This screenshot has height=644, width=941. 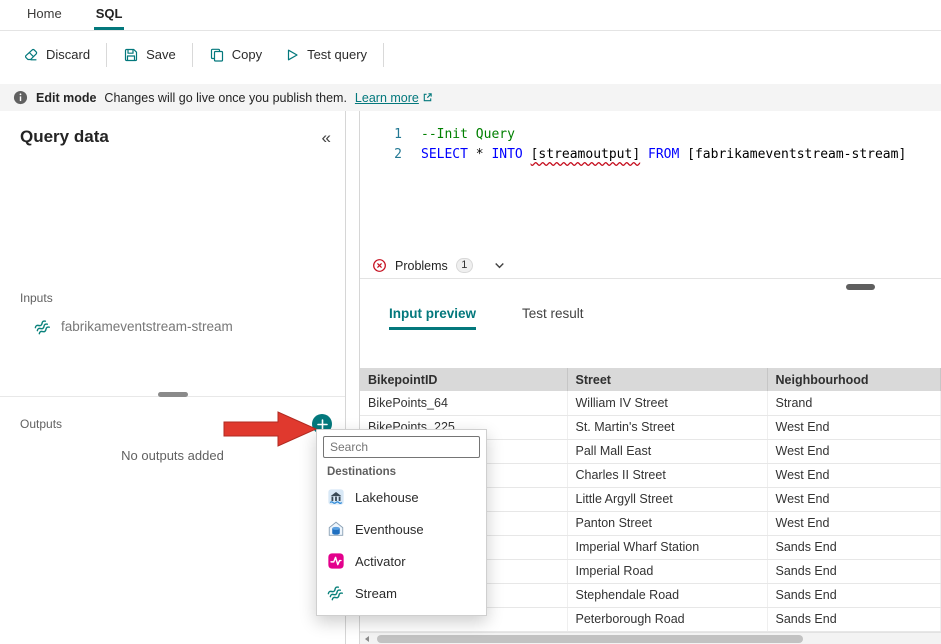 I want to click on table-cell: Imperial Wharf Station, so click(x=667, y=547).